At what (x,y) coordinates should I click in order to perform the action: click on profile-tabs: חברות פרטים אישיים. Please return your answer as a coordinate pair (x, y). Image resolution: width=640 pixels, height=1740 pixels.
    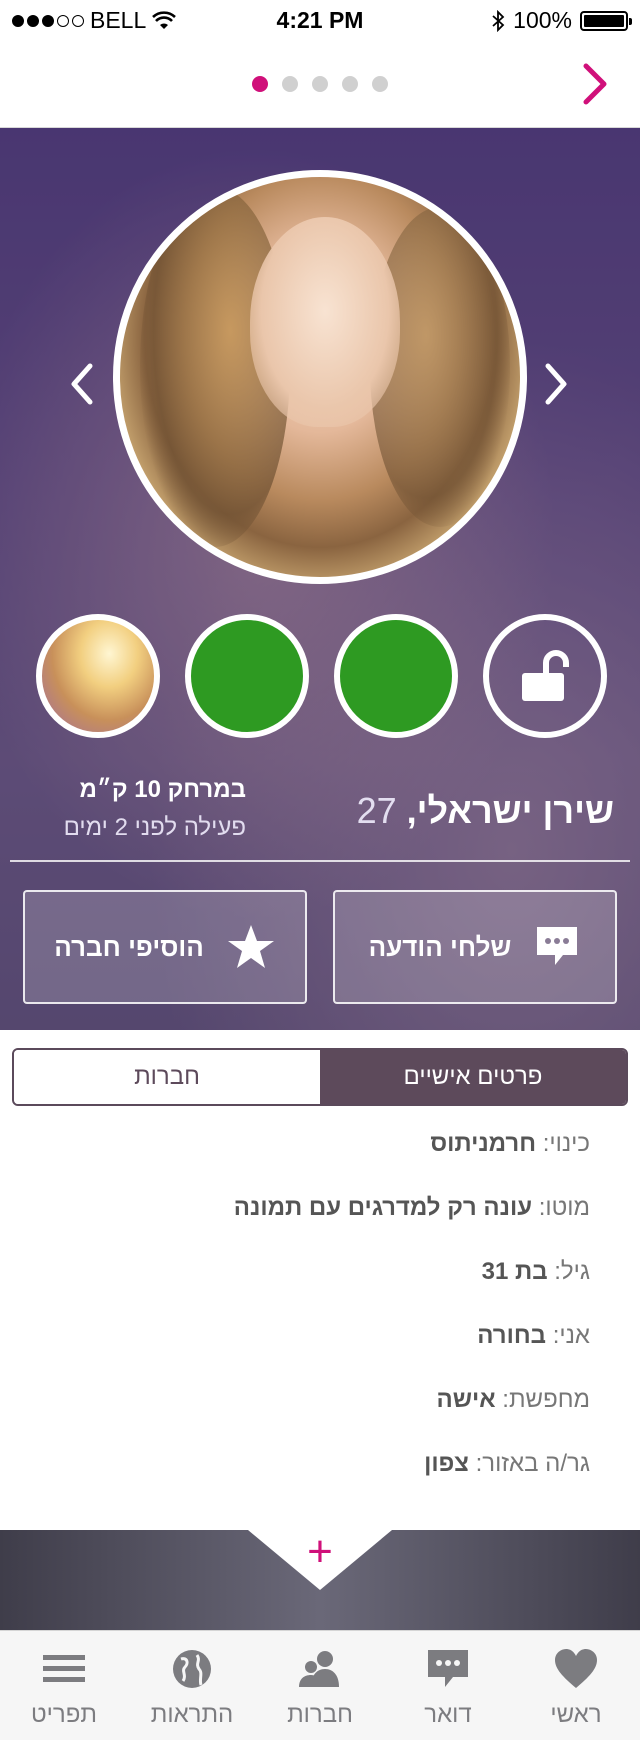
    Looking at the image, I should click on (320, 1077).